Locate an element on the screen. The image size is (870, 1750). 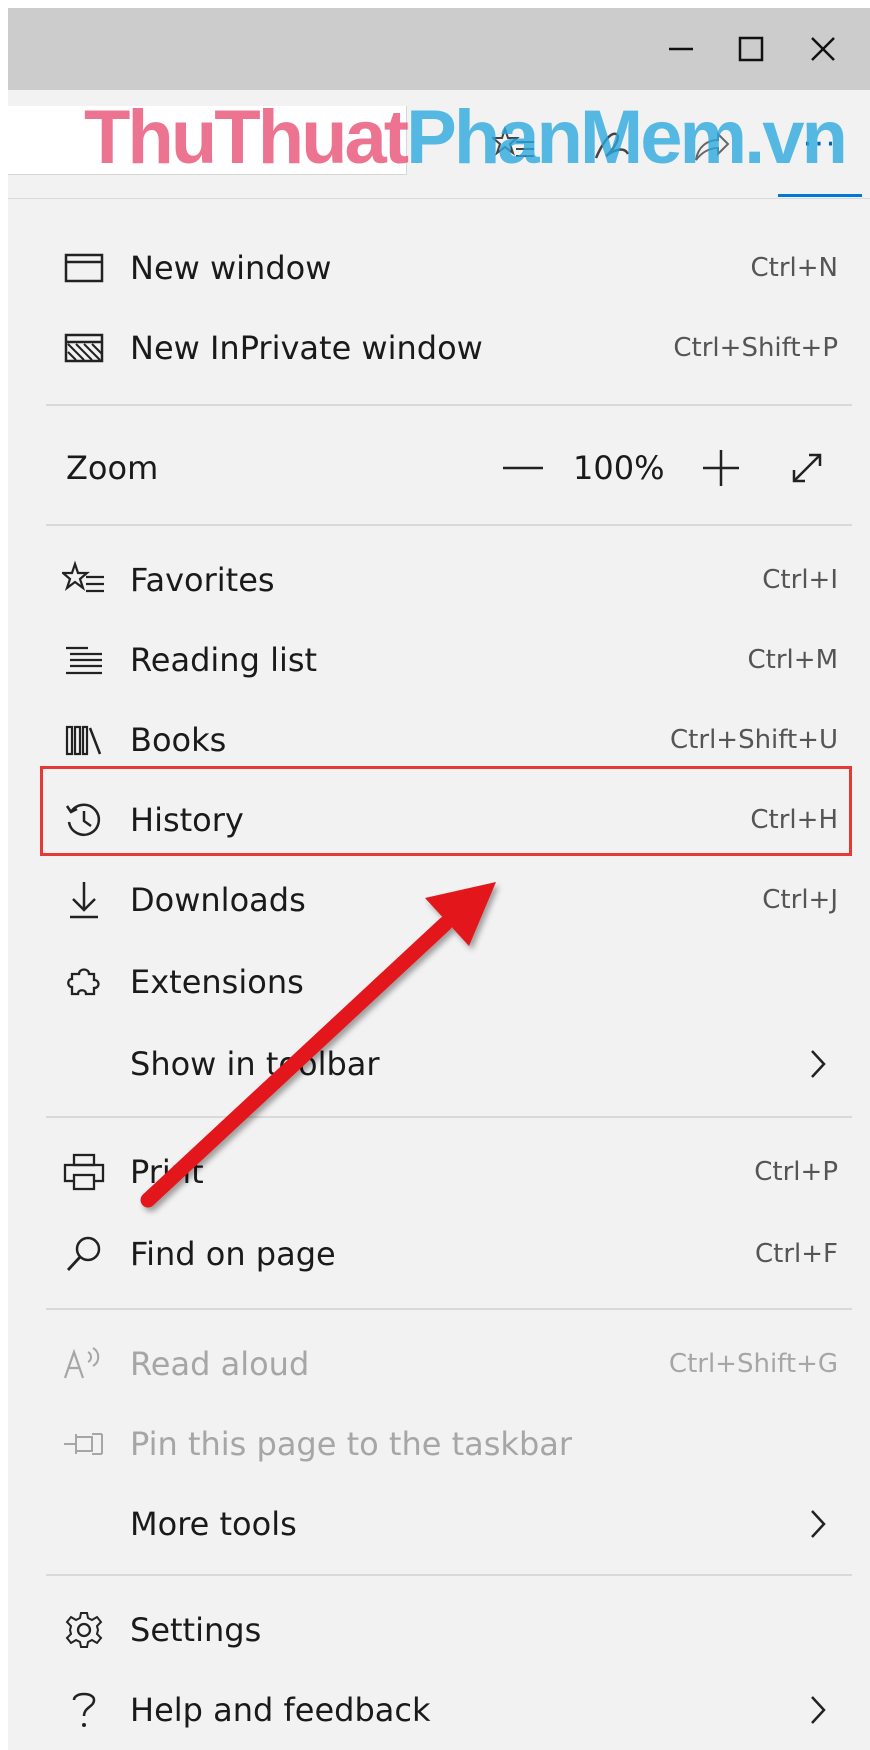
minimize-icon is located at coordinates (681, 49).